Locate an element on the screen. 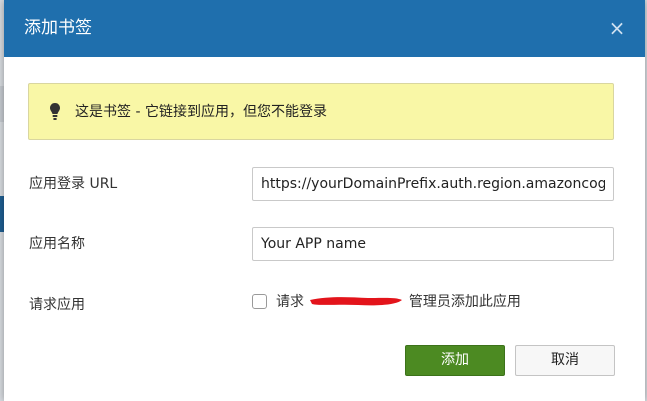 Image resolution: width=647 pixels, height=401 pixels. dialog-header: 添加书签 × is located at coordinates (324, 28).